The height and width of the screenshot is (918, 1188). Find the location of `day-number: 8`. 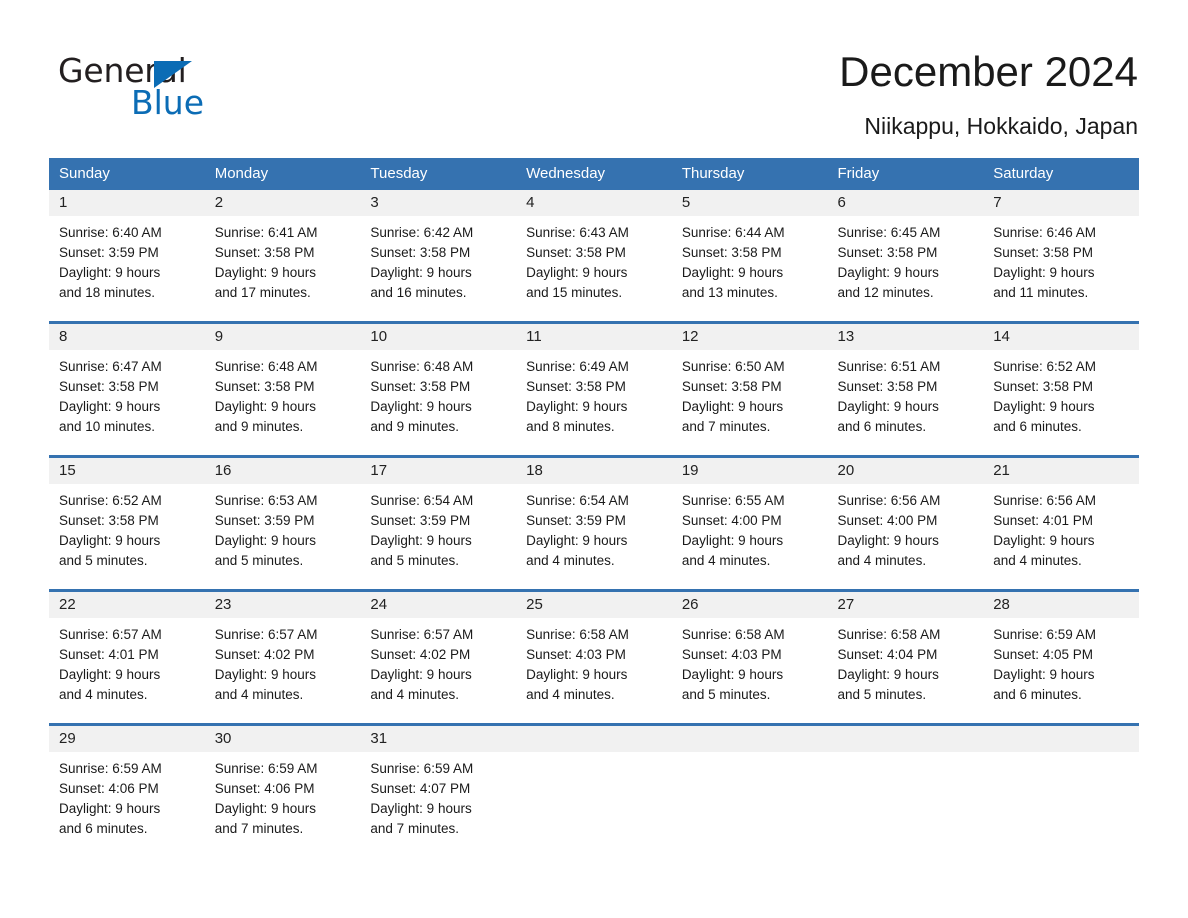

day-number: 8 is located at coordinates (127, 337).